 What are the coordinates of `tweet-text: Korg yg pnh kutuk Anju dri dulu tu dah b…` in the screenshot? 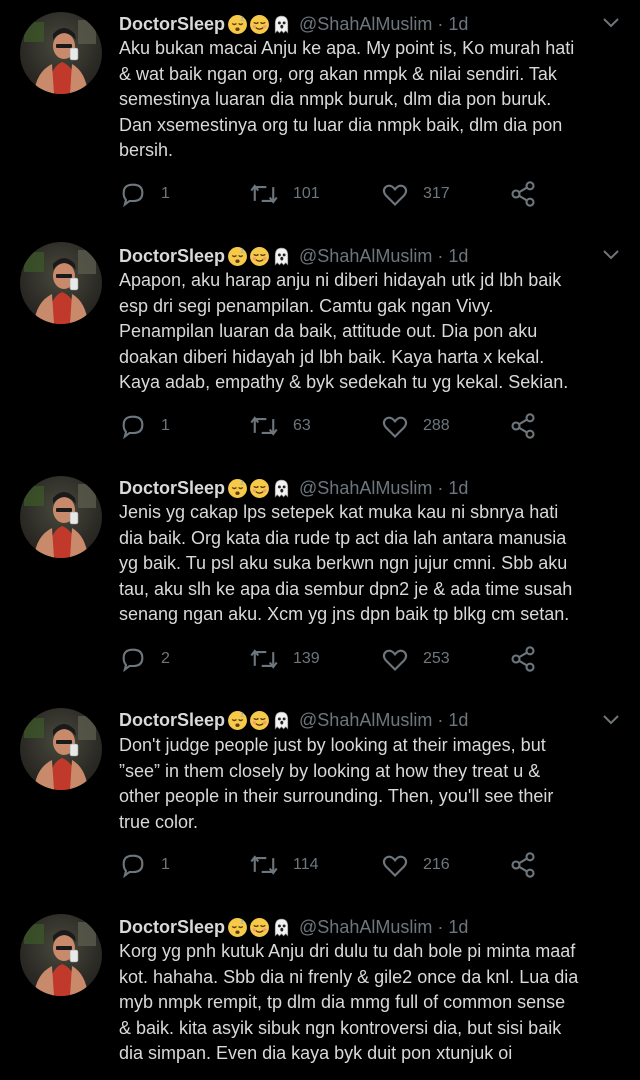 It's located at (371, 1003).